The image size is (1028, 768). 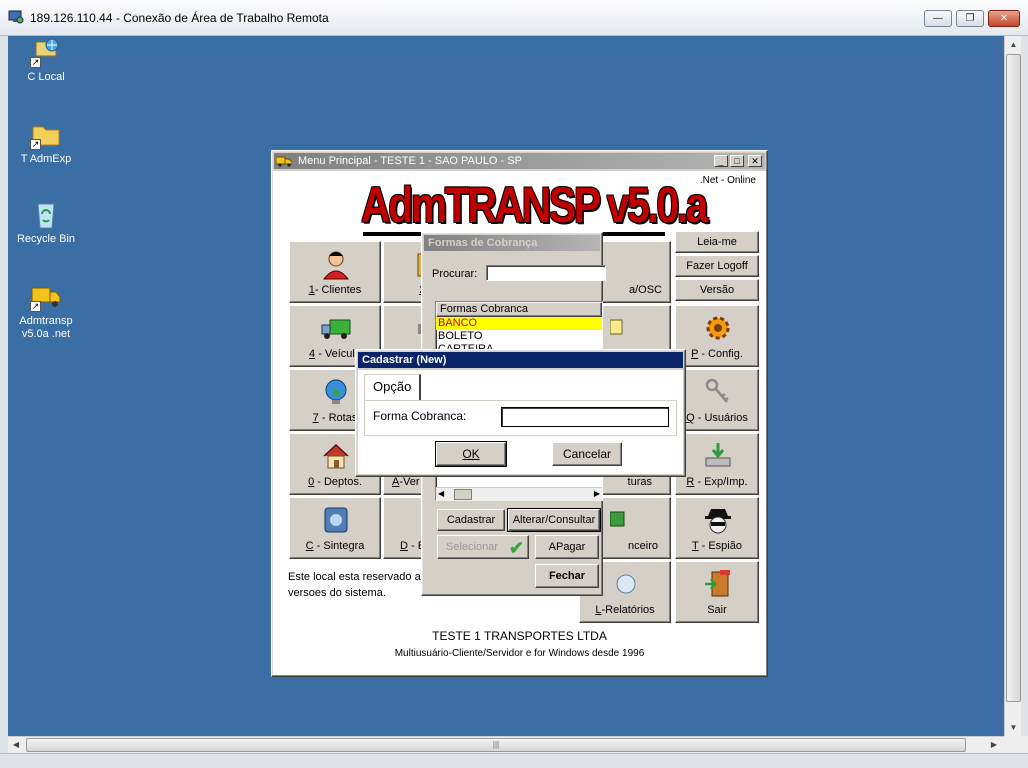 I want to click on company-name: TESTE 1 TRANSPORTES LTDA, so click(x=519, y=636).